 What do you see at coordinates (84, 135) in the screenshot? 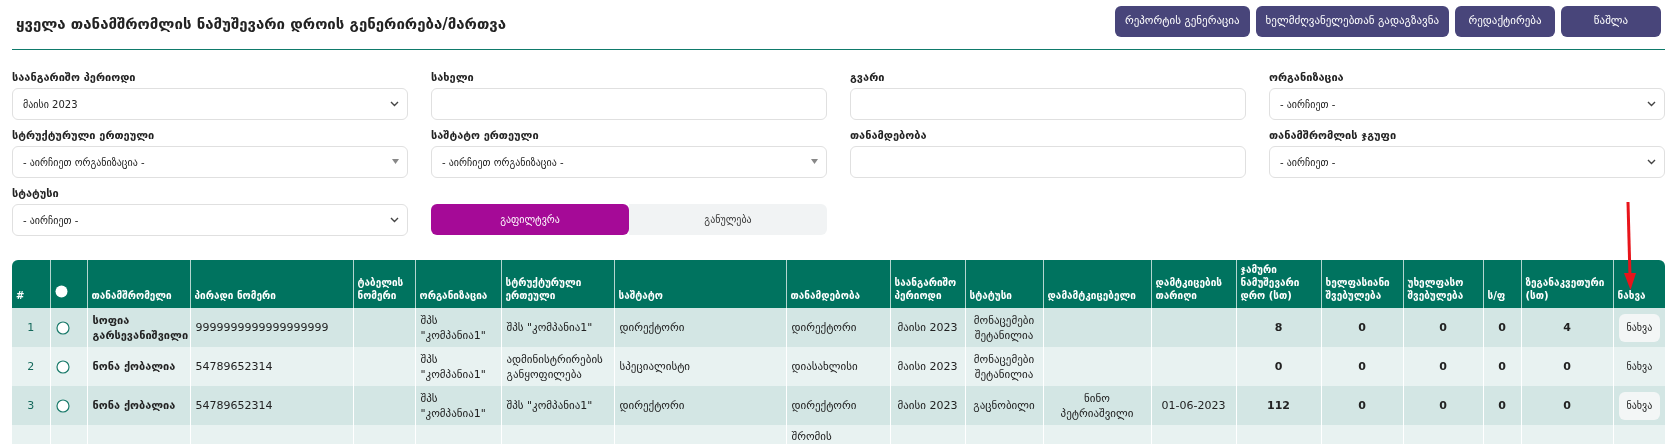
I see `field-label: სტრუქტურული ერთეული` at bounding box center [84, 135].